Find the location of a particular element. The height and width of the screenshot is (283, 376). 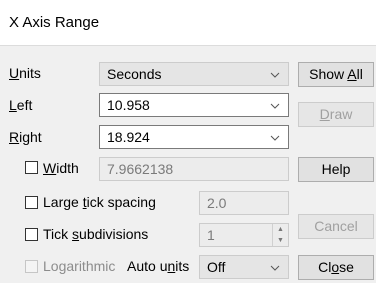

auto-units-select: Off is located at coordinates (244, 267).